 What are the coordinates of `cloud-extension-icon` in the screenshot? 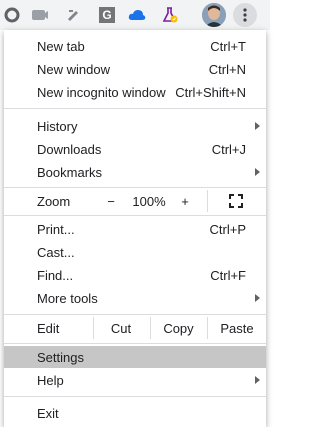 It's located at (137, 15).